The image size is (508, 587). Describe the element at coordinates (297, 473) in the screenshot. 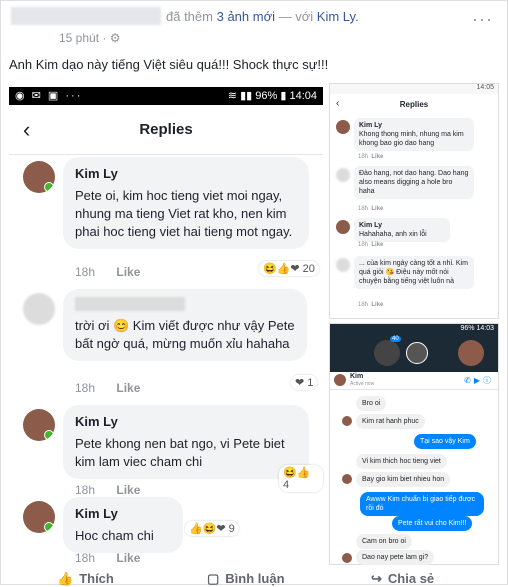

I see `reaction-emoji-icons: 😆👍` at that location.